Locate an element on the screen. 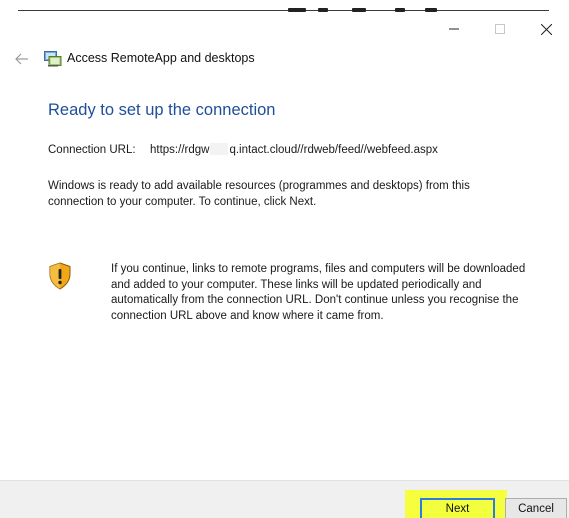  cancel-button: Cancel is located at coordinates (536, 508).